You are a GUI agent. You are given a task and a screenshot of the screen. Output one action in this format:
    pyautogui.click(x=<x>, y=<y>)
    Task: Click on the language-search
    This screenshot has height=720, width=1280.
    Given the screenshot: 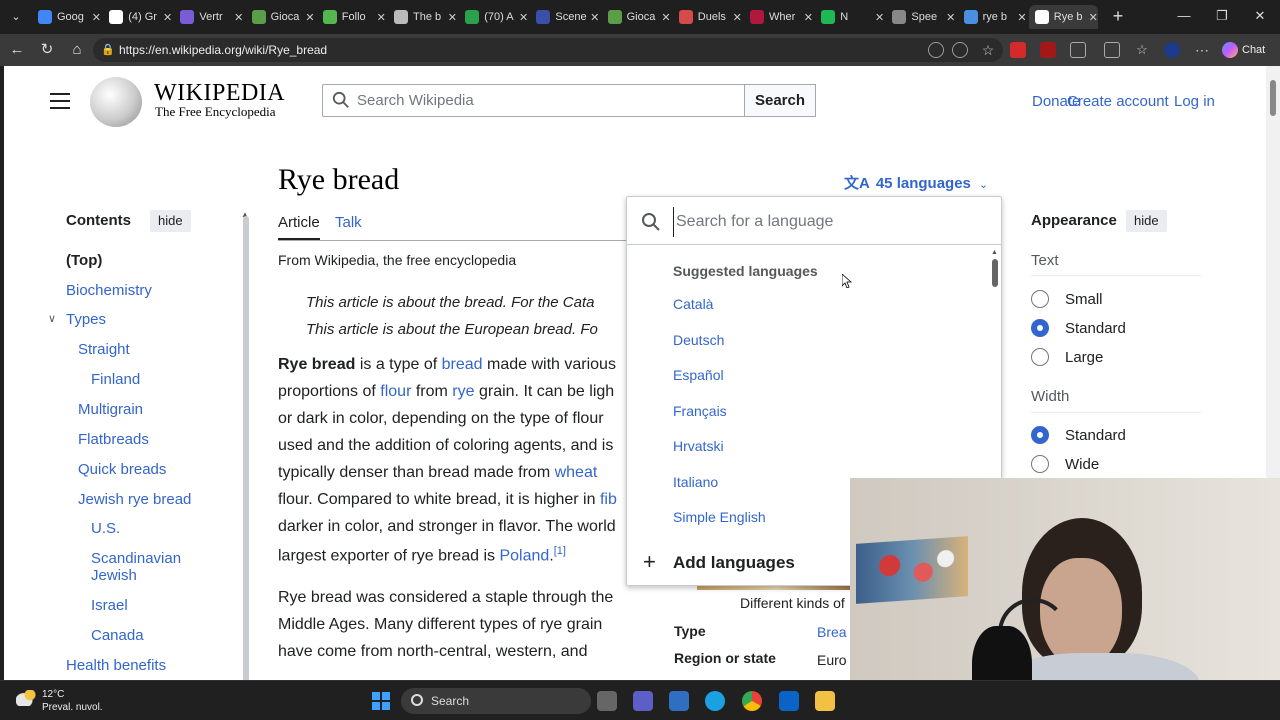 What is the action you would take?
    pyautogui.click(x=814, y=221)
    